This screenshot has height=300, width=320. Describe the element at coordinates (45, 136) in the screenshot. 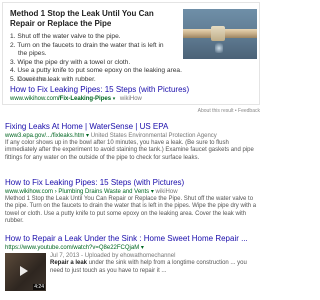

I see `result-url-text: www3.epa.gov/.../fixleaks.htm` at that location.